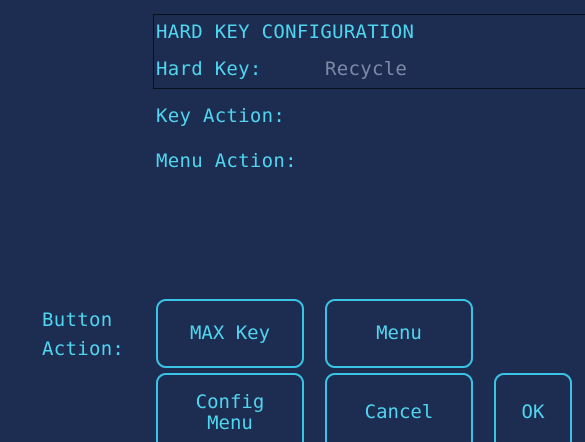  Describe the element at coordinates (230, 407) in the screenshot. I see `config-menu-button: Config Menu` at that location.